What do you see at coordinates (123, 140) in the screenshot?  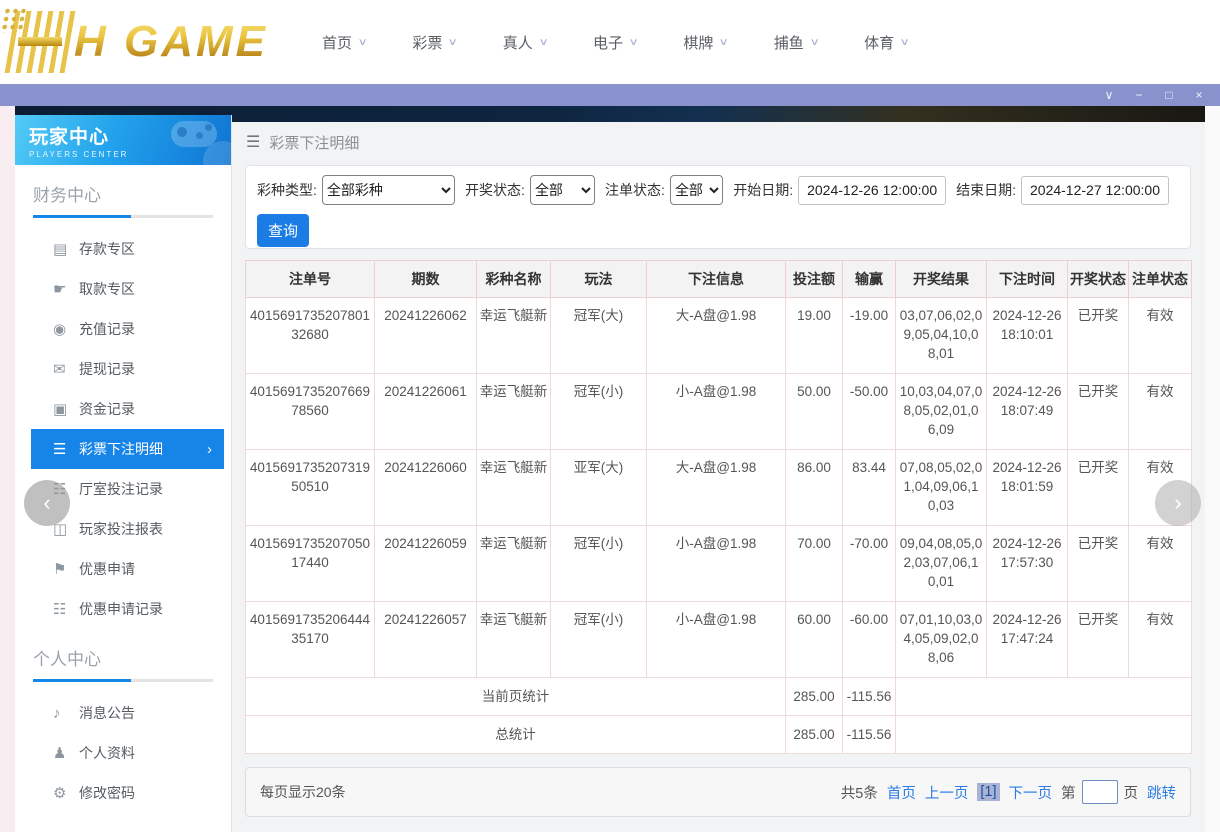 I see `sidebar-header: 玩家中心 PLAYERS CENTER` at bounding box center [123, 140].